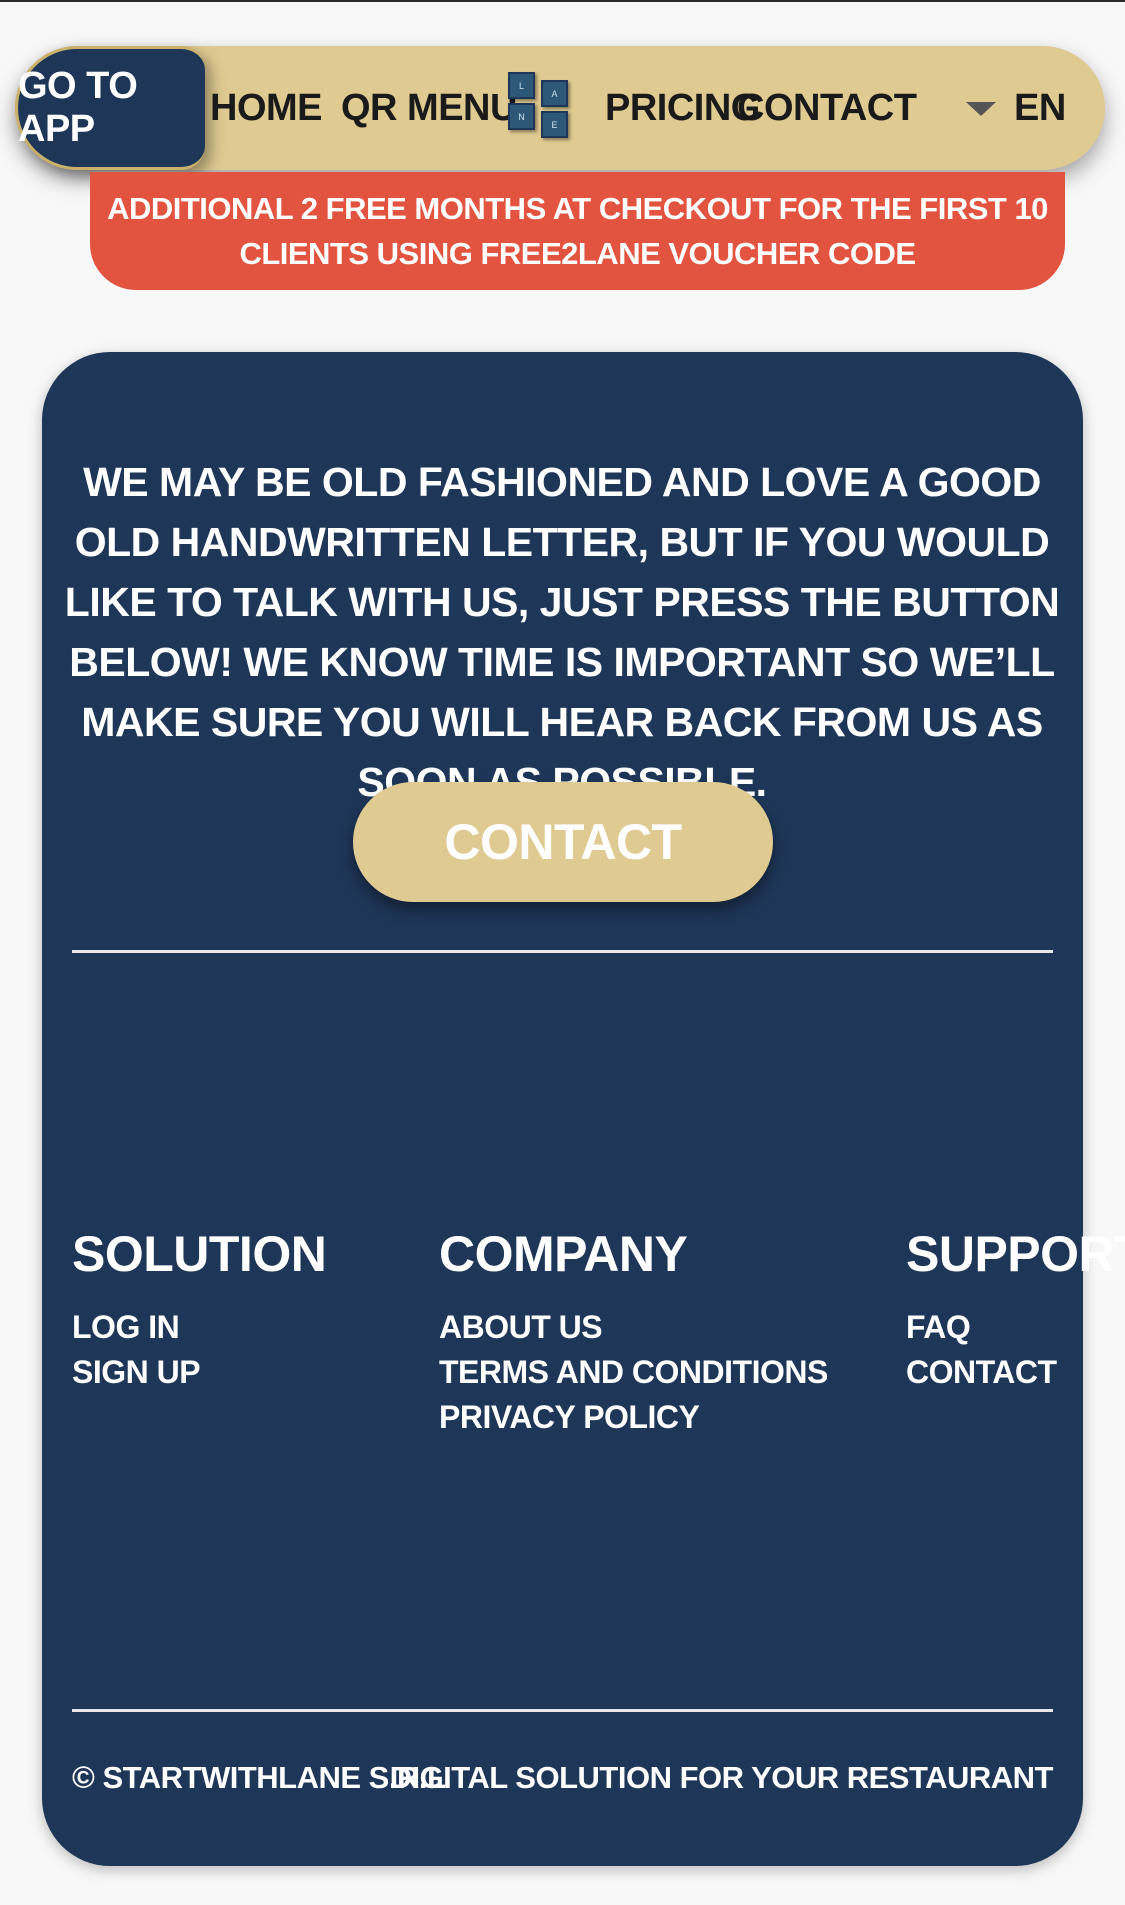 The image size is (1125, 1905). What do you see at coordinates (521, 85) in the screenshot?
I see `logo-letter: L` at bounding box center [521, 85].